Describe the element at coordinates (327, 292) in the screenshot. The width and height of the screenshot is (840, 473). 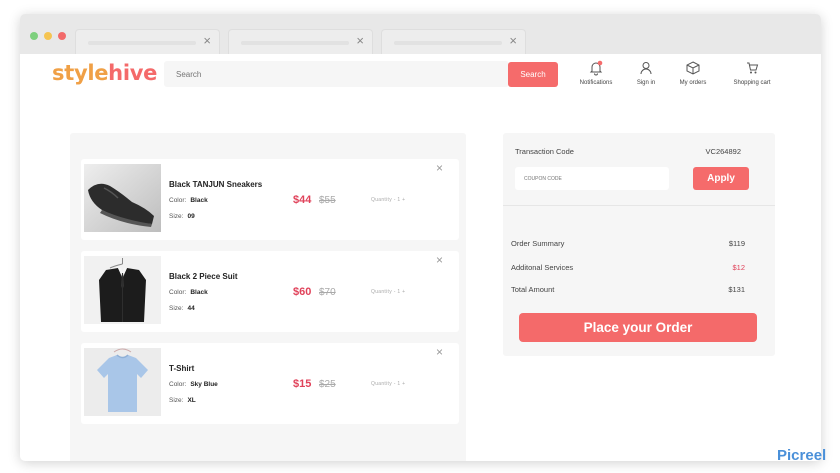
I see `product-old-price: $70` at that location.